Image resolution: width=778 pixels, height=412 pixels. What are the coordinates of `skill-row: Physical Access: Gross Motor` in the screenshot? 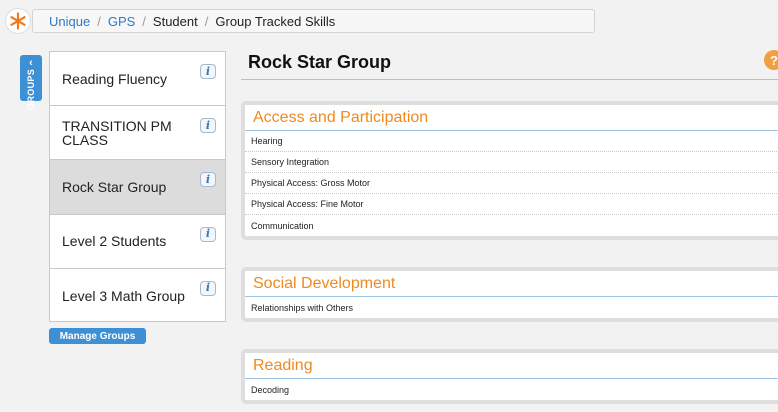 It's located at (511, 183).